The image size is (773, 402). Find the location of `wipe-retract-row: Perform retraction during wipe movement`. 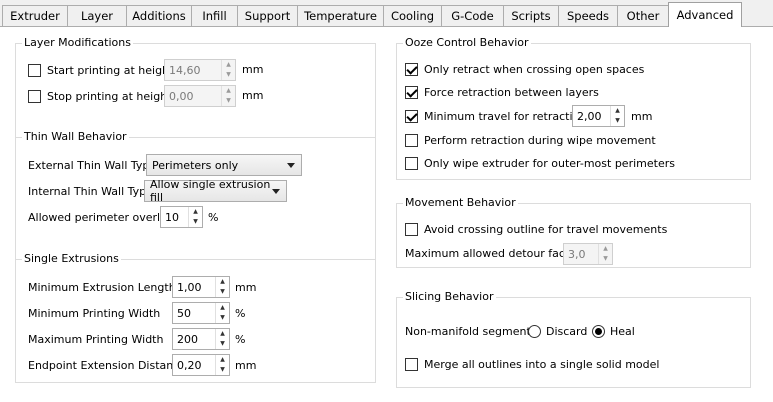

wipe-retract-row: Perform retraction during wipe movement is located at coordinates (530, 140).